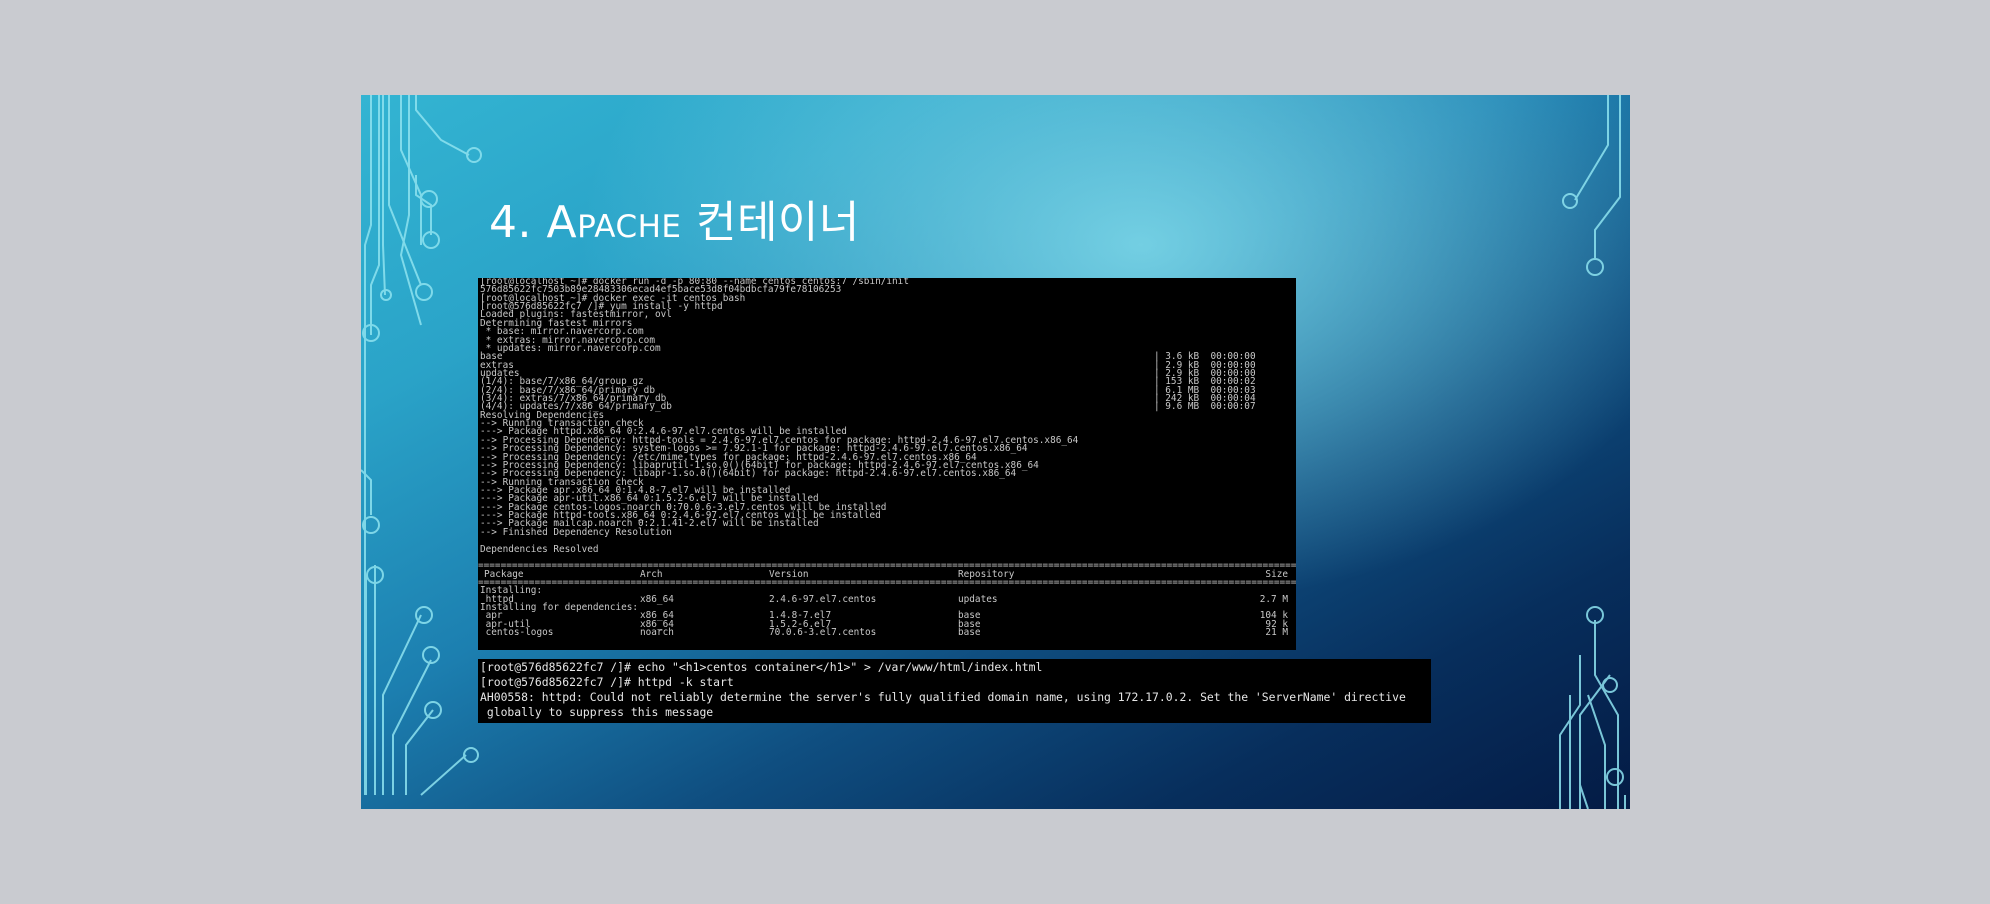 Image resolution: width=1990 pixels, height=904 pixels. Describe the element at coordinates (497, 599) in the screenshot. I see `package-name: httpd` at that location.